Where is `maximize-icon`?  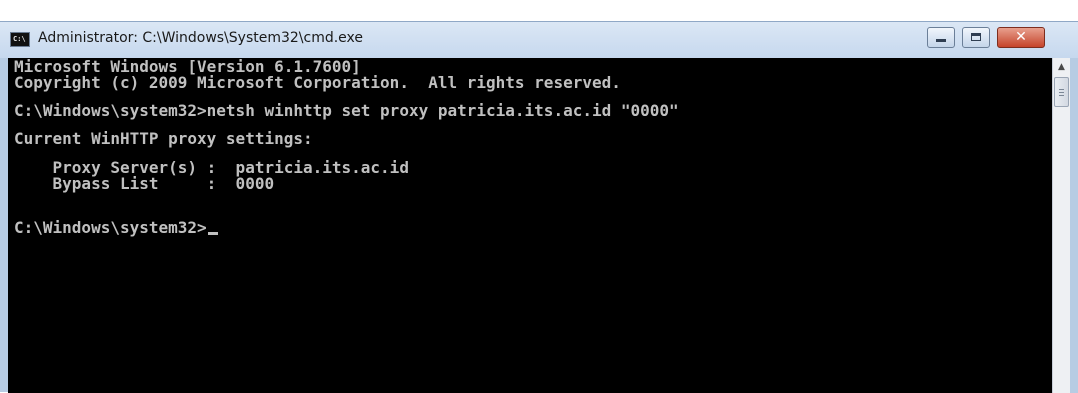
maximize-icon is located at coordinates (976, 37).